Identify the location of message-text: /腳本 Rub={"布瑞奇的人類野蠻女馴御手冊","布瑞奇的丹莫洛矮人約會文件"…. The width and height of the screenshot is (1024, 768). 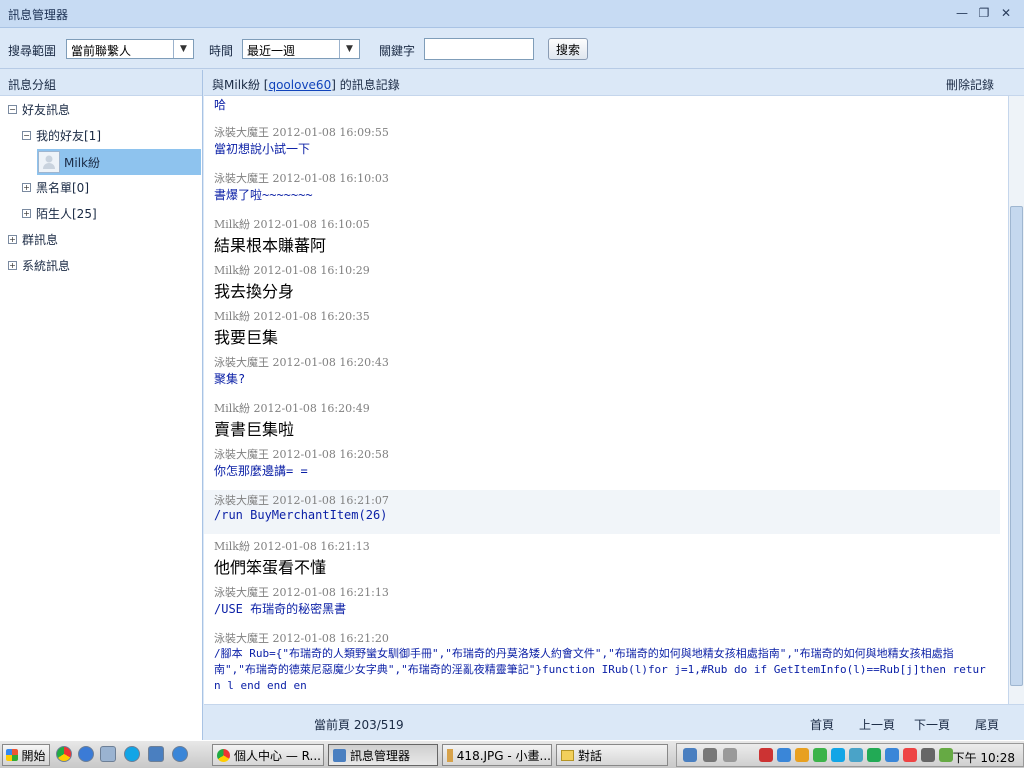
(600, 669).